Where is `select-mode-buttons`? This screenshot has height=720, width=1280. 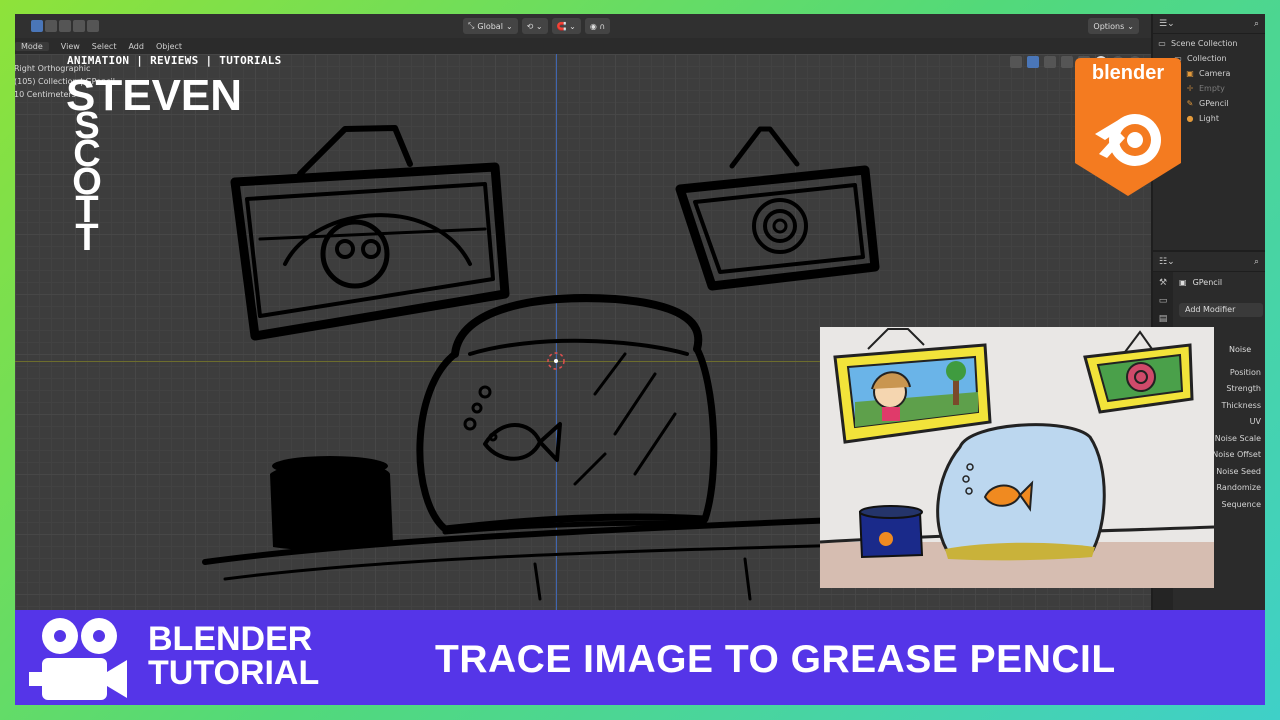 select-mode-buttons is located at coordinates (66, 26).